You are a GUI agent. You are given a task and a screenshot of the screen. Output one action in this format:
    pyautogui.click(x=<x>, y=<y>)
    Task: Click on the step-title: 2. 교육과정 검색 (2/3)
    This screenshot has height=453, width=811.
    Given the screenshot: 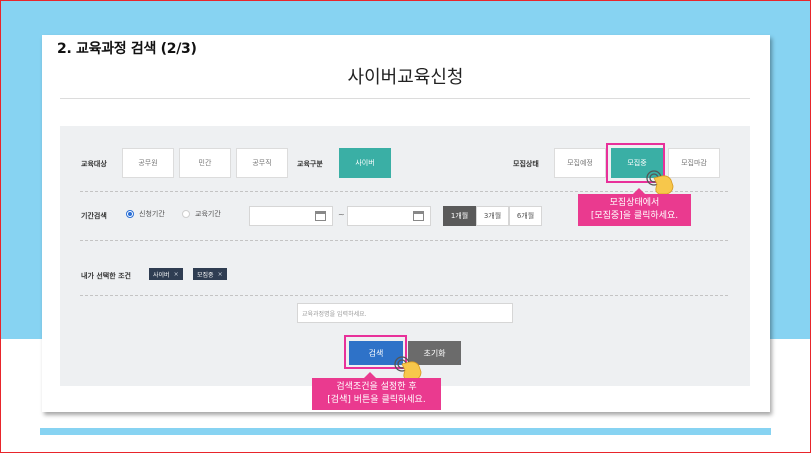 What is the action you would take?
    pyautogui.click(x=127, y=49)
    